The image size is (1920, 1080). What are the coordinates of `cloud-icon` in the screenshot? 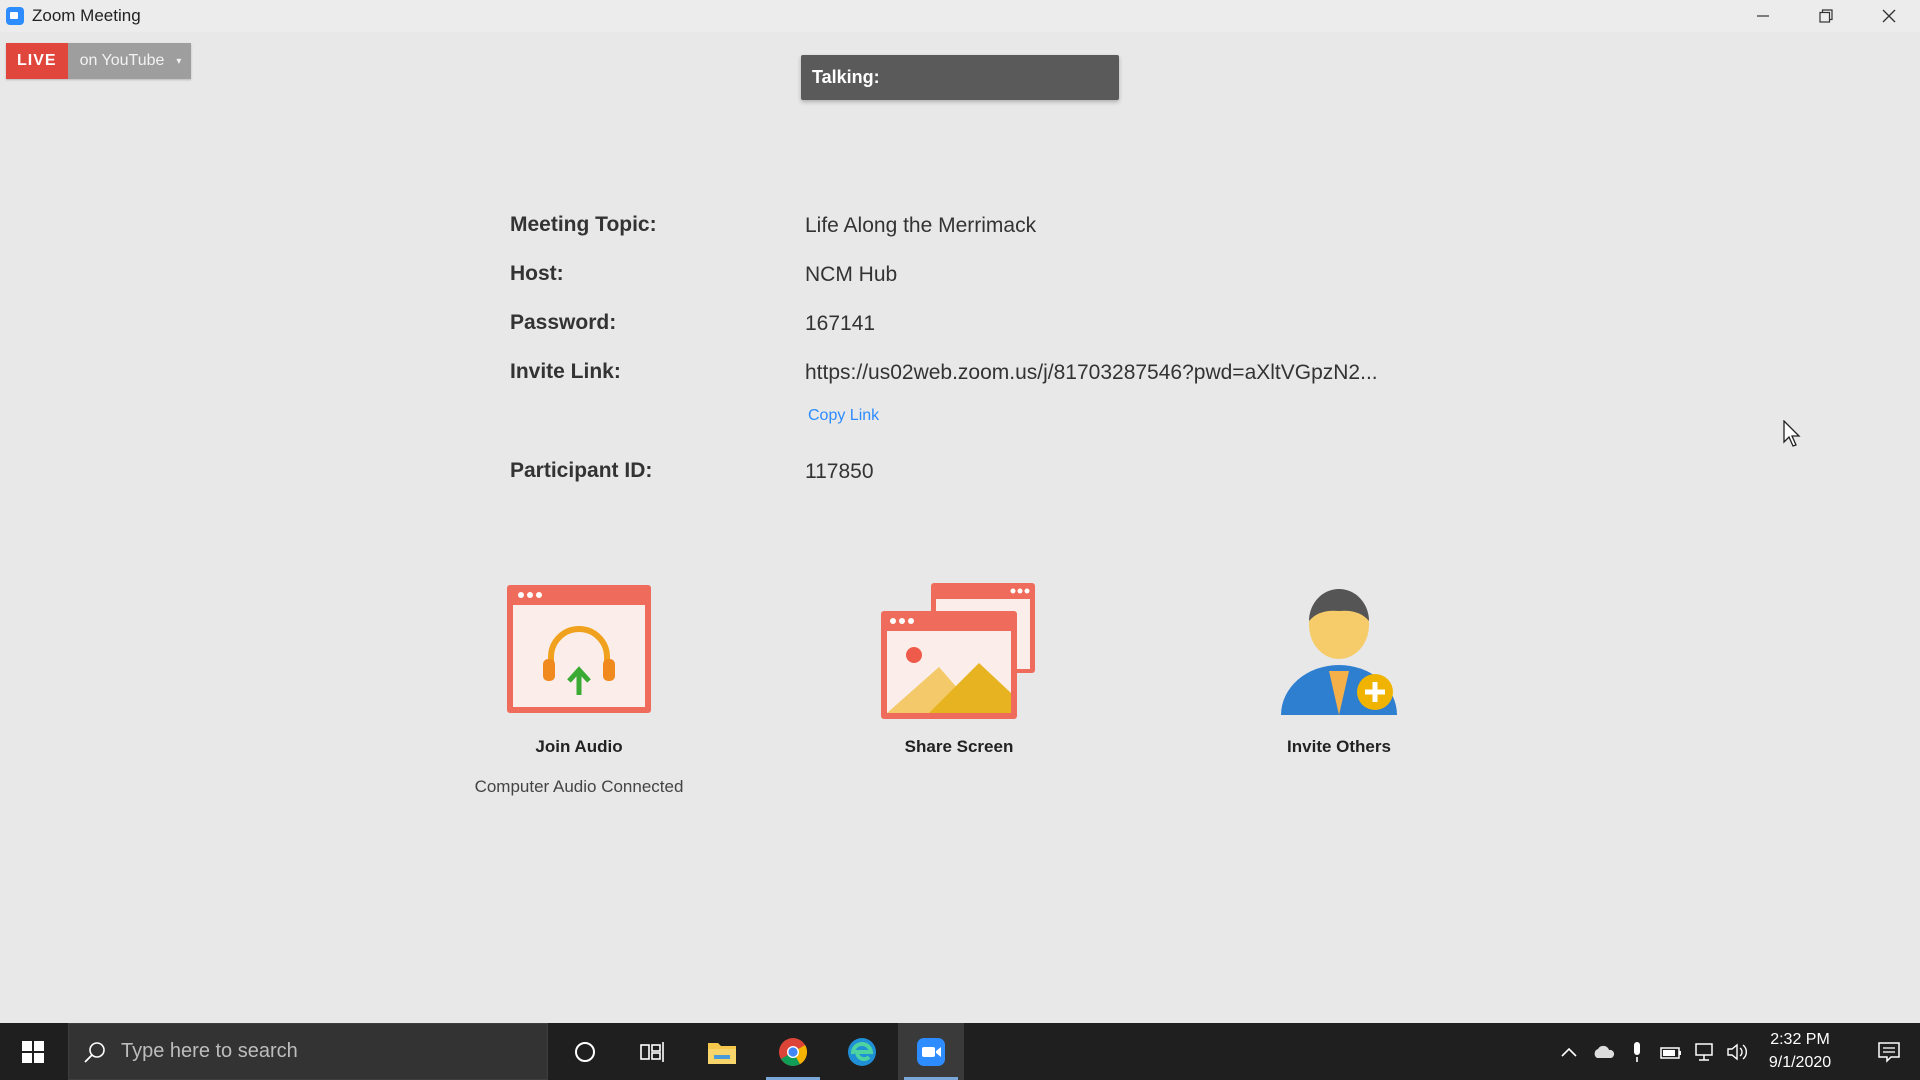 It's located at (1604, 1051).